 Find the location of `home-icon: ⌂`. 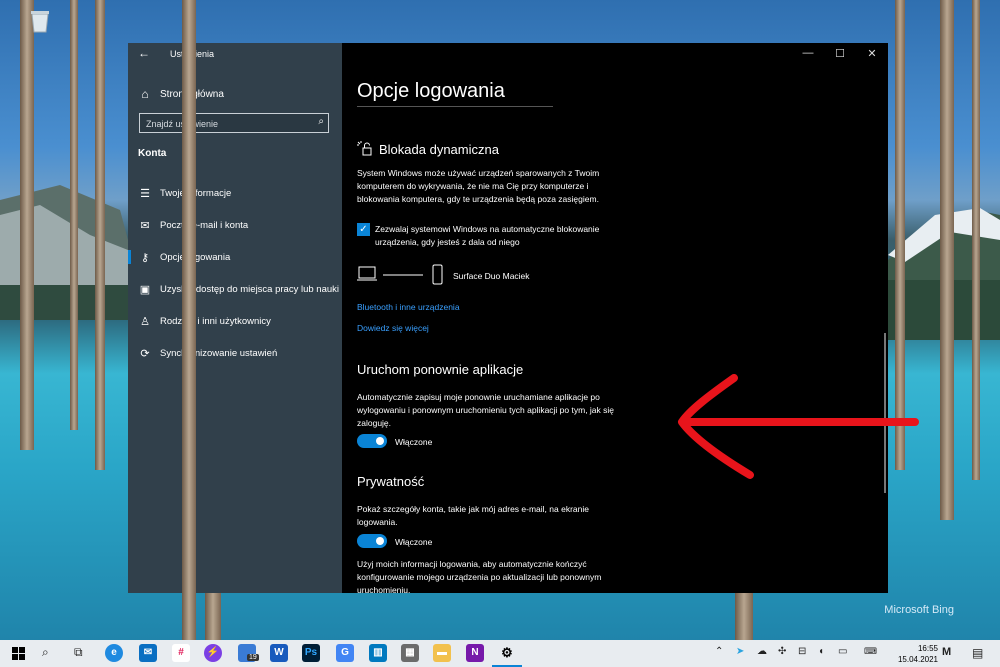

home-icon: ⌂ is located at coordinates (145, 94).